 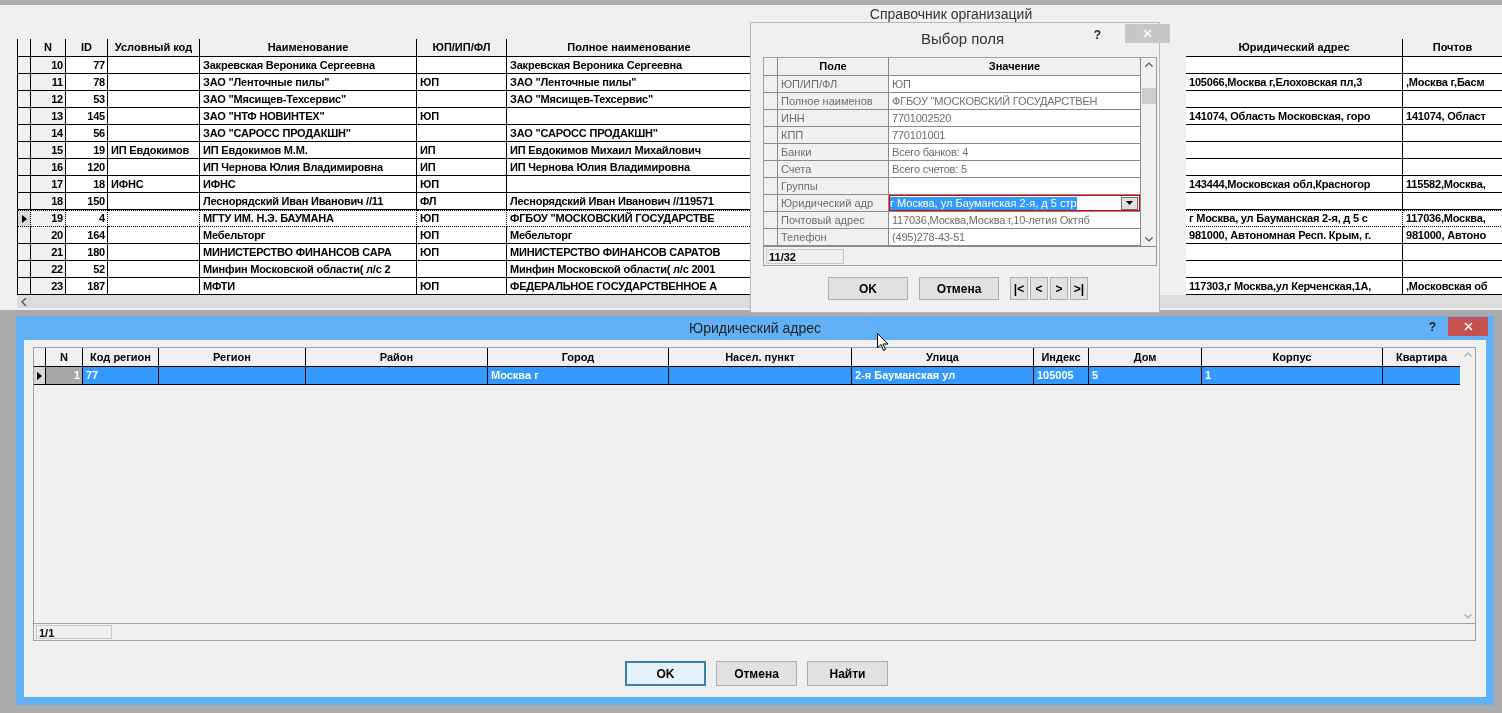 I want to click on navigation-button: |<, so click(x=1019, y=288).